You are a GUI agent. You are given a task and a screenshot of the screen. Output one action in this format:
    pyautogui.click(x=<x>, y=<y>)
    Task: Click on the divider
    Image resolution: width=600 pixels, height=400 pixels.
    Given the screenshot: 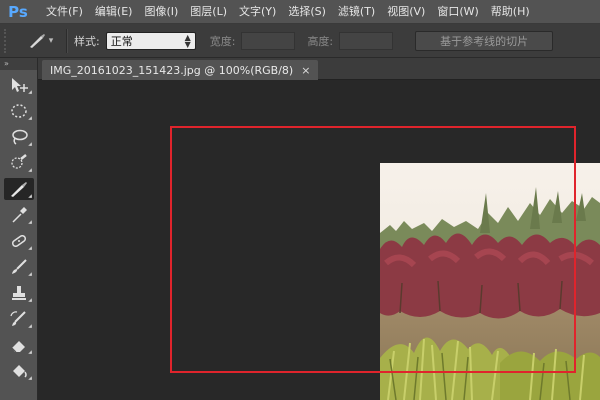 What is the action you would take?
    pyautogui.click(x=67, y=40)
    